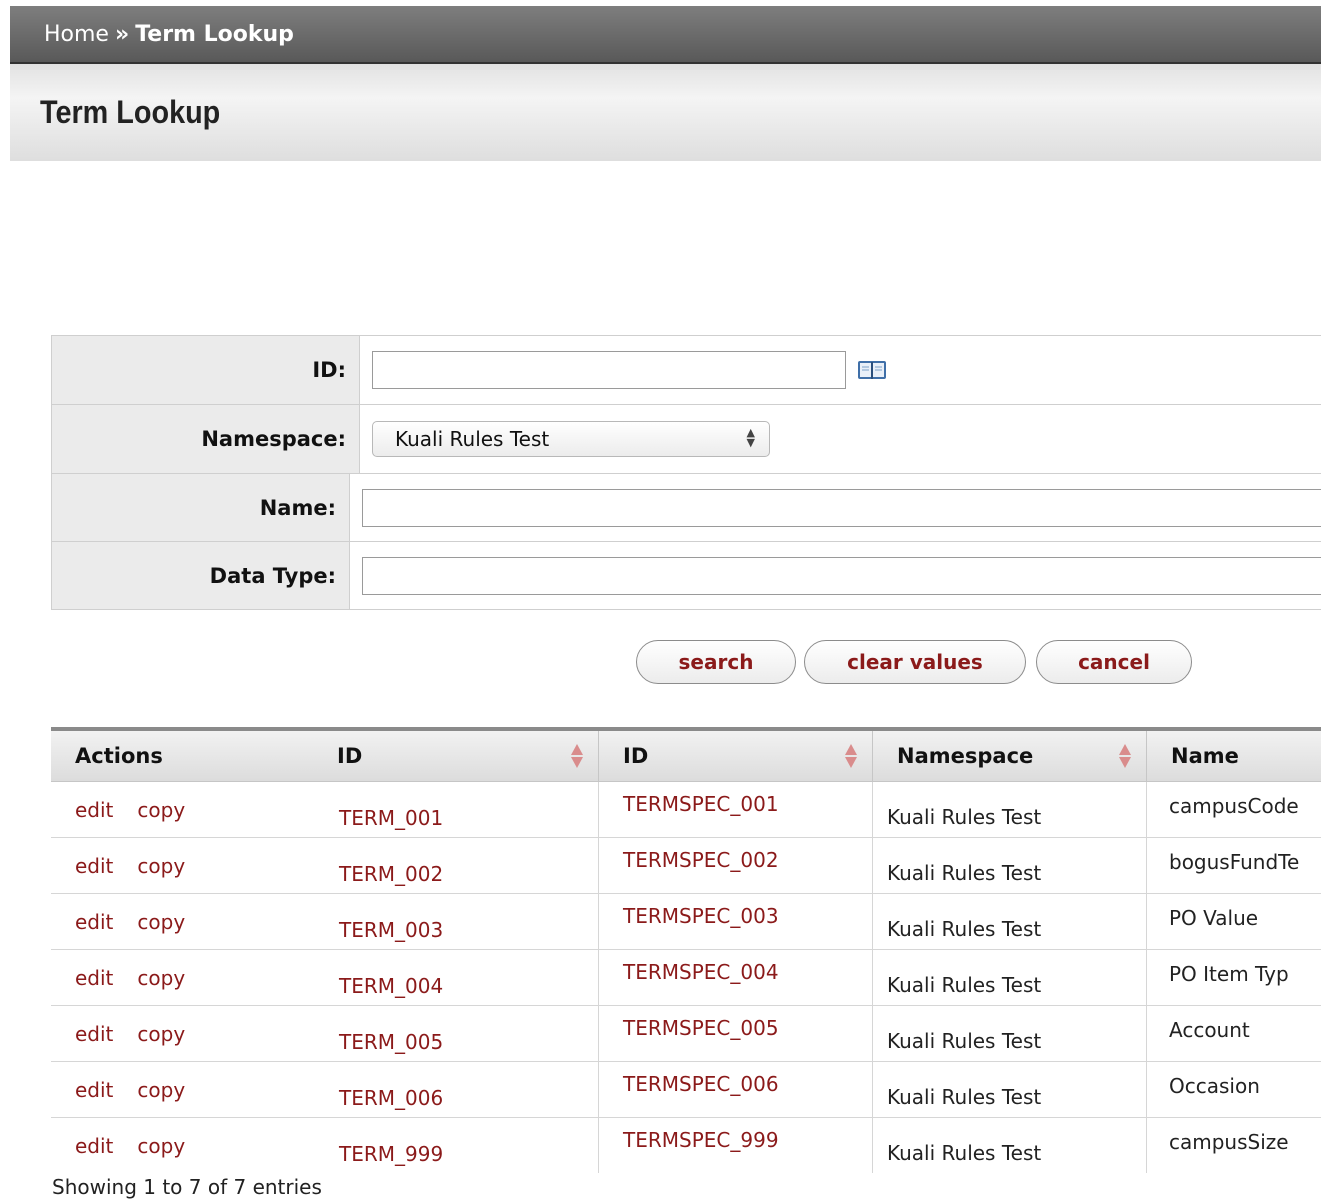 The width and height of the screenshot is (1321, 1202). I want to click on id-cell: TERM_001, so click(456, 809).